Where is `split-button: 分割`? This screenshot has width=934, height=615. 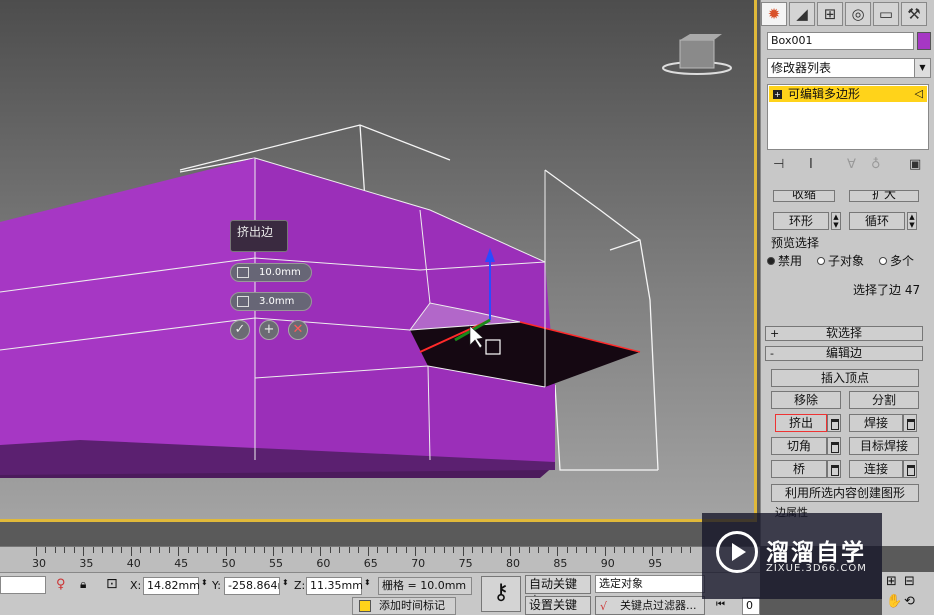 split-button: 分割 is located at coordinates (884, 400).